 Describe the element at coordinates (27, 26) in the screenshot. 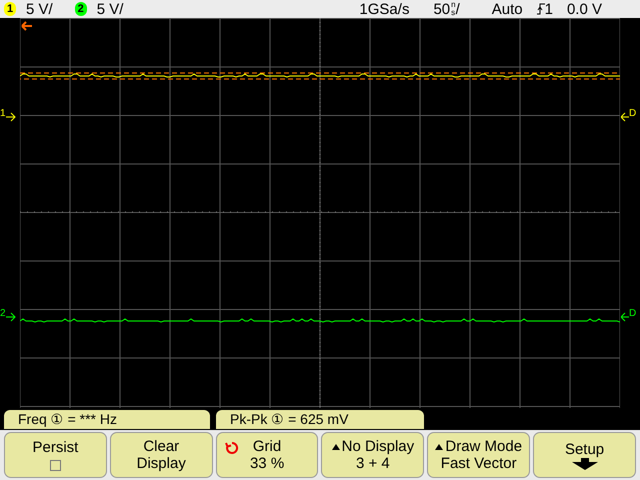

I see `trigger-position-icon` at that location.